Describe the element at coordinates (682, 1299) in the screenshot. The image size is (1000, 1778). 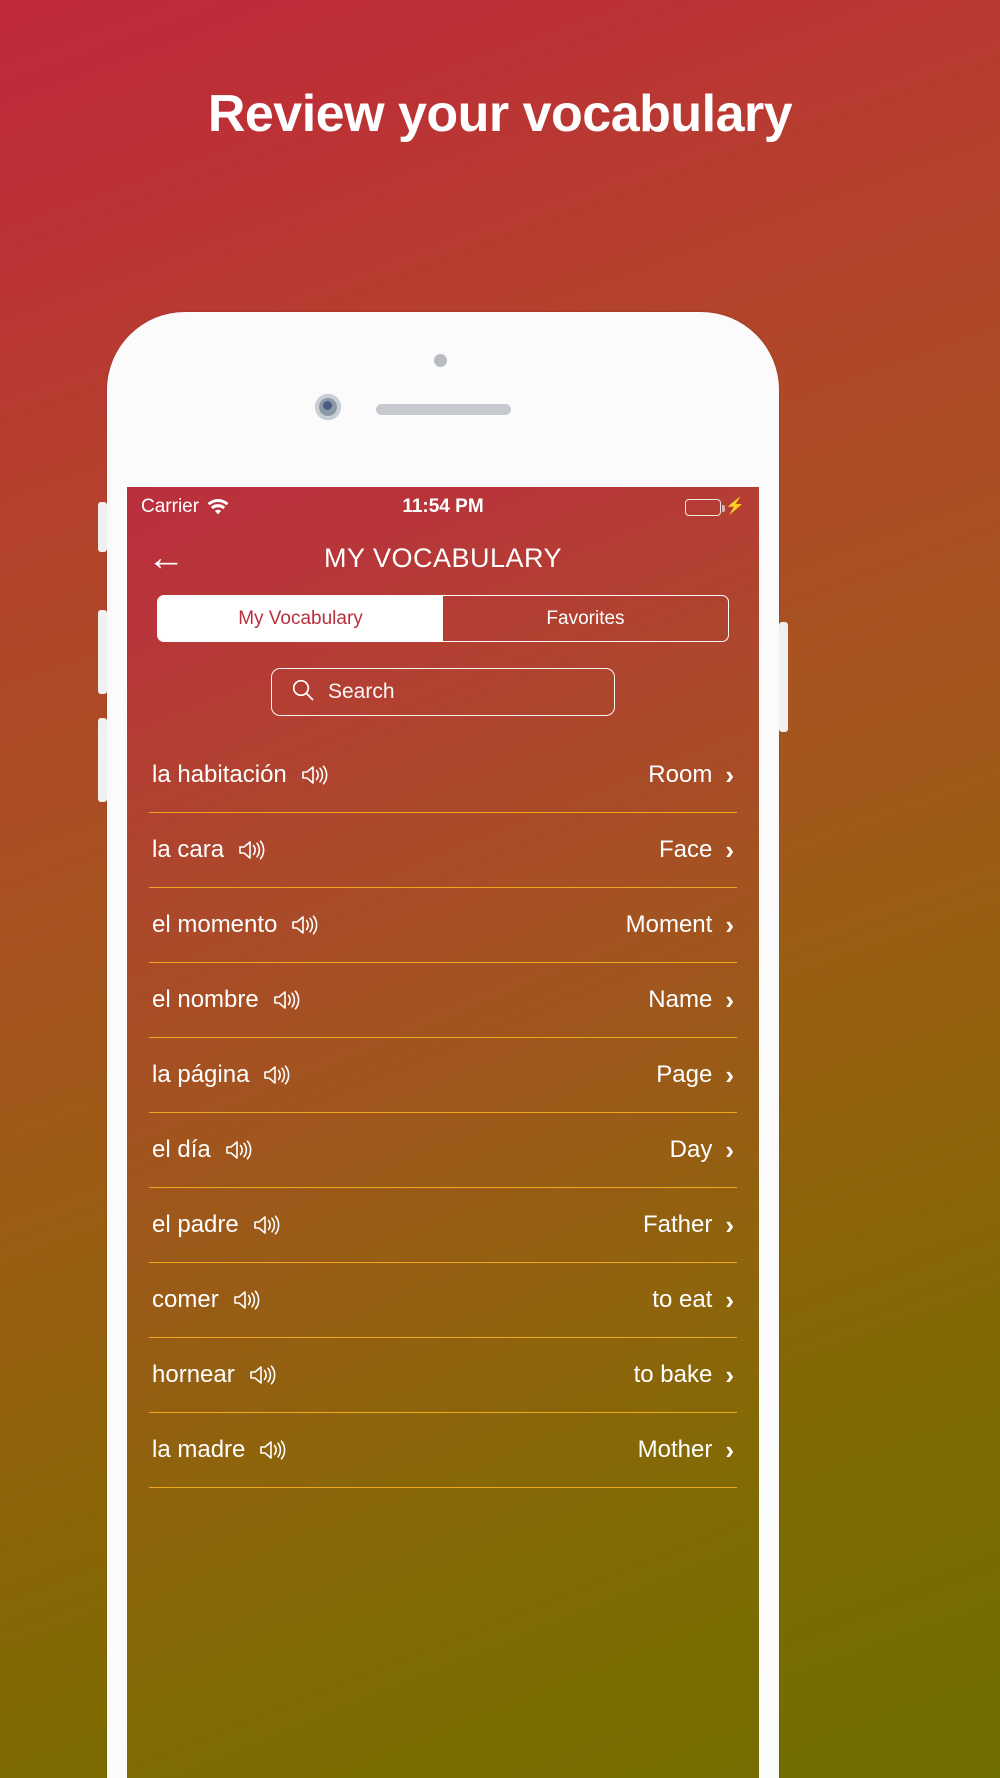
I see `vocabulary-translation: to eat` at that location.